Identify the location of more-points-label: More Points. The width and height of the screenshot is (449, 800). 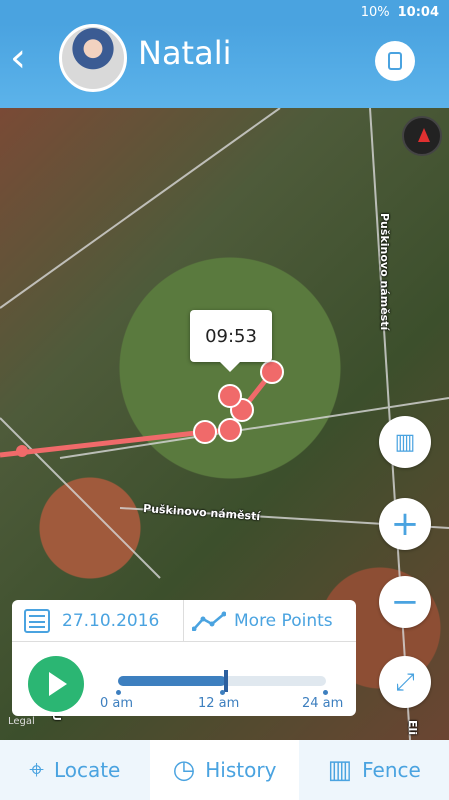
(283, 620).